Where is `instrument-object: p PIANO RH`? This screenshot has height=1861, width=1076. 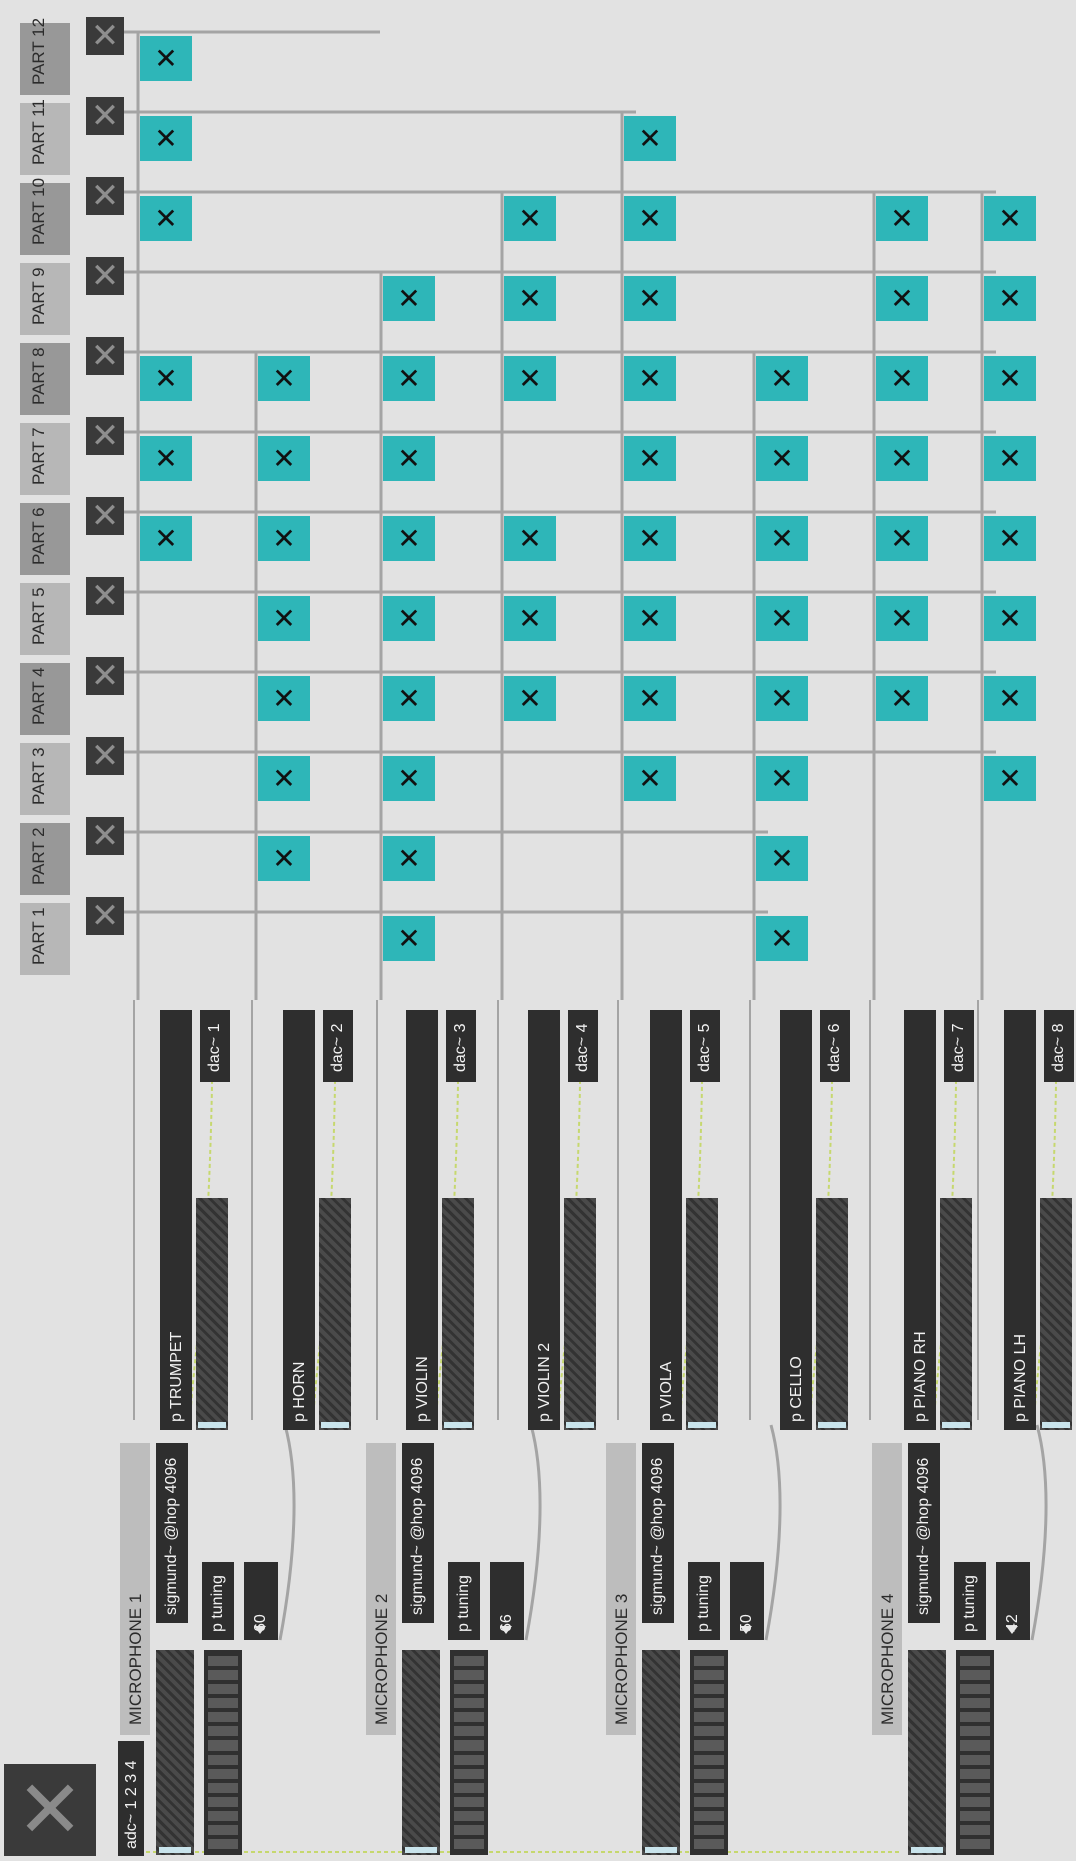
instrument-object: p PIANO RH is located at coordinates (920, 1220).